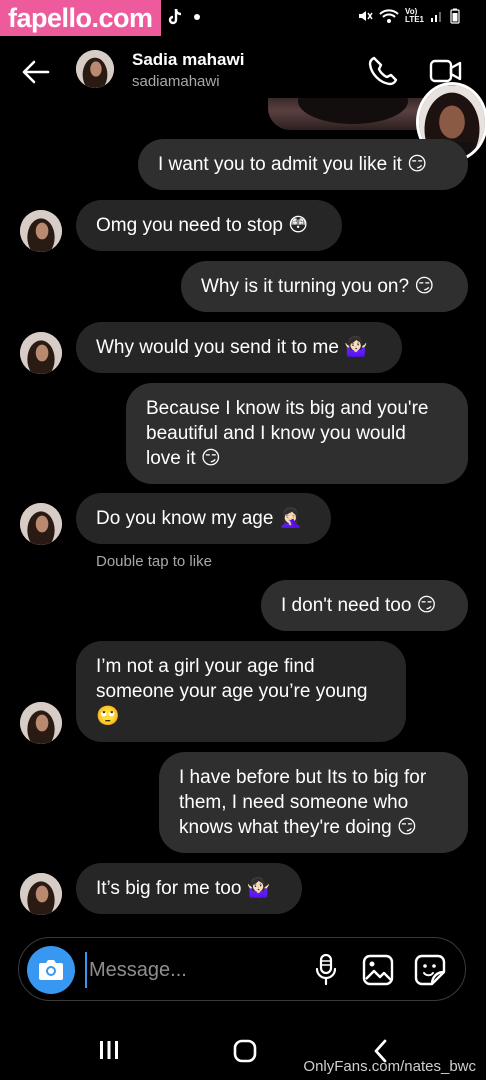 The width and height of the screenshot is (486, 1080). I want to click on phone-icon, so click(383, 71).